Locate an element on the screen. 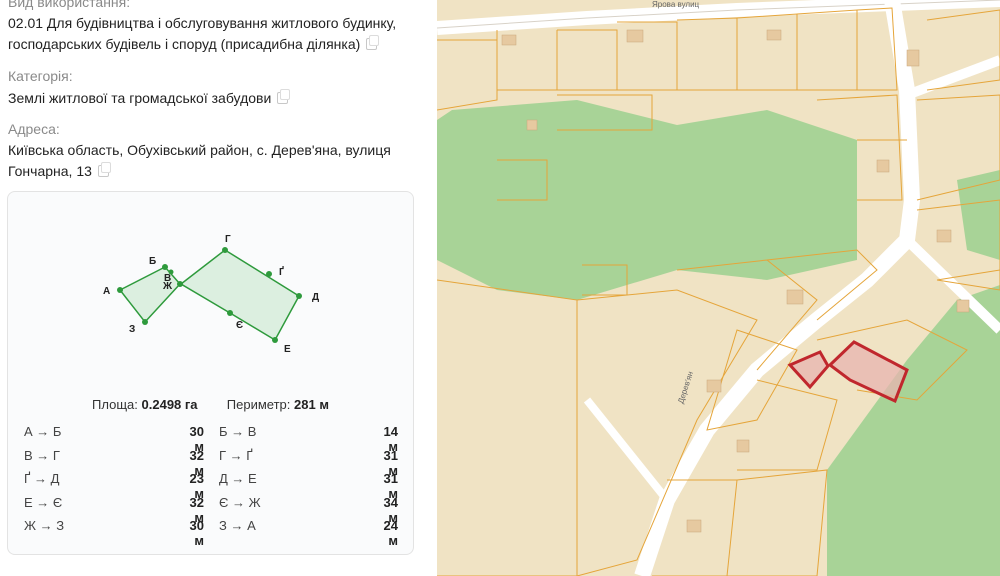  segment-name: Е → Є is located at coordinates (43, 502).